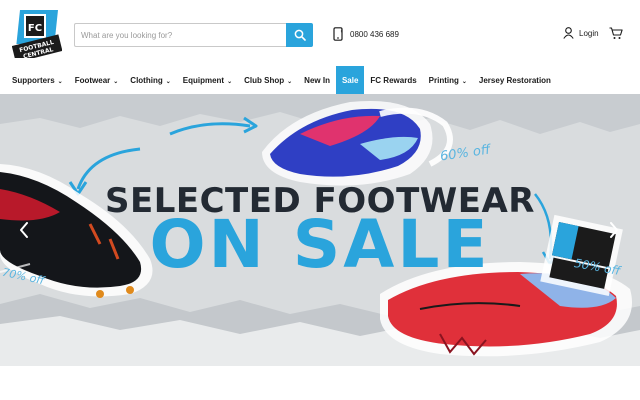 The width and height of the screenshot is (640, 400). I want to click on nav-item-footwear: Footwear ⌄, so click(97, 80).